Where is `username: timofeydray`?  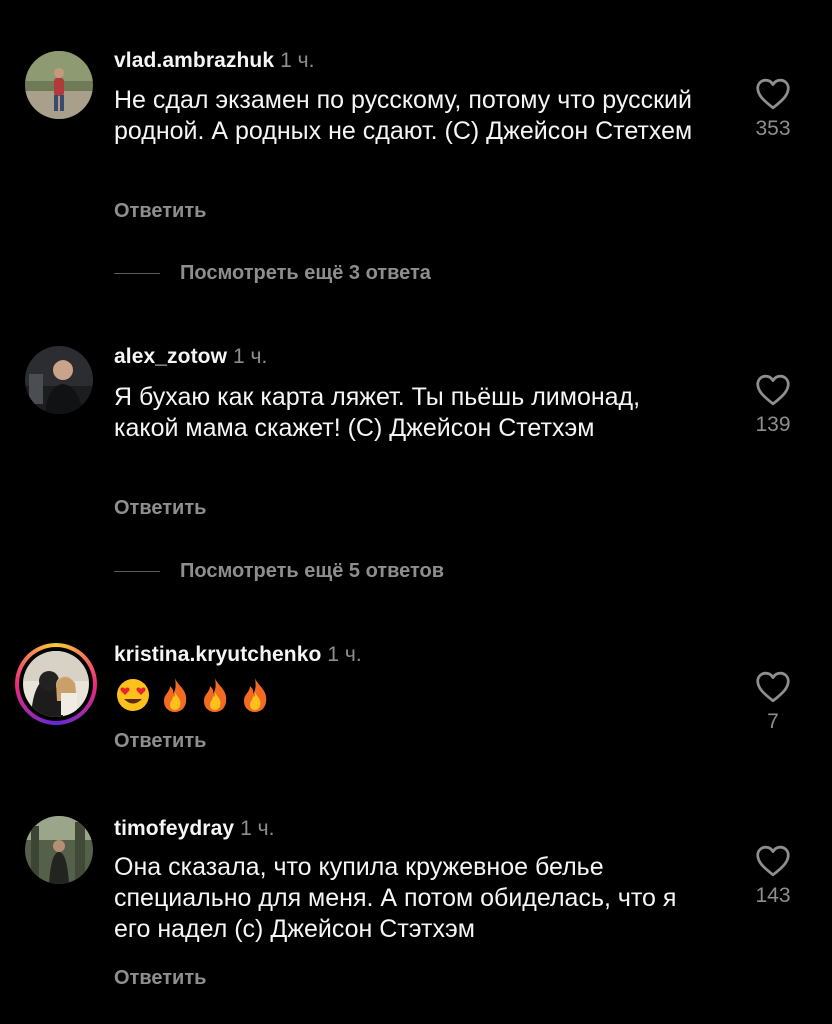
username: timofeydray is located at coordinates (174, 828).